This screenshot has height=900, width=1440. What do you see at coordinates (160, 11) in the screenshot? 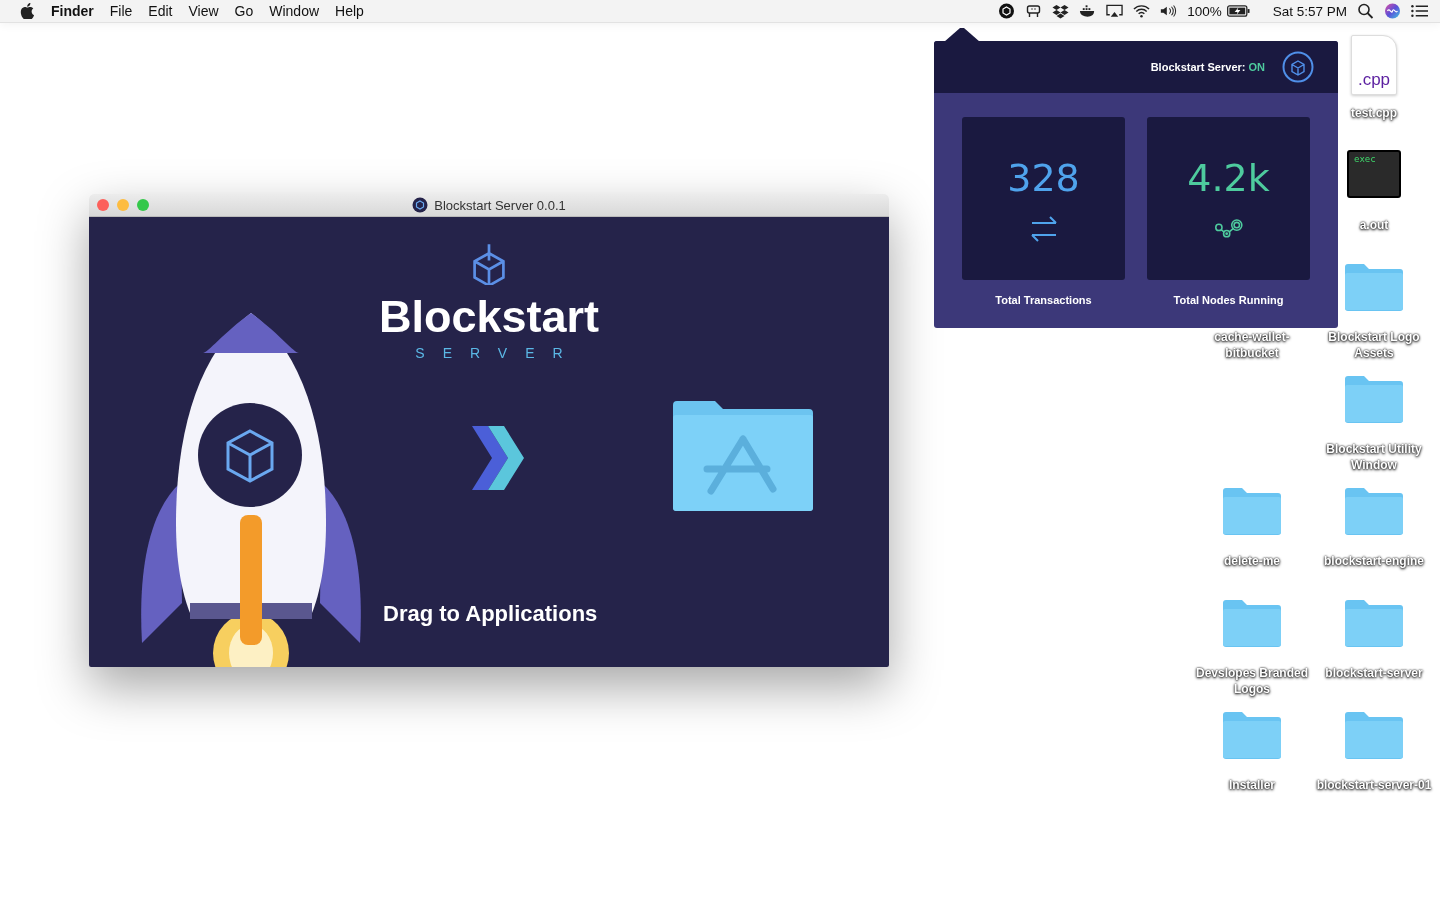
I see `menu-item: Edit` at bounding box center [160, 11].